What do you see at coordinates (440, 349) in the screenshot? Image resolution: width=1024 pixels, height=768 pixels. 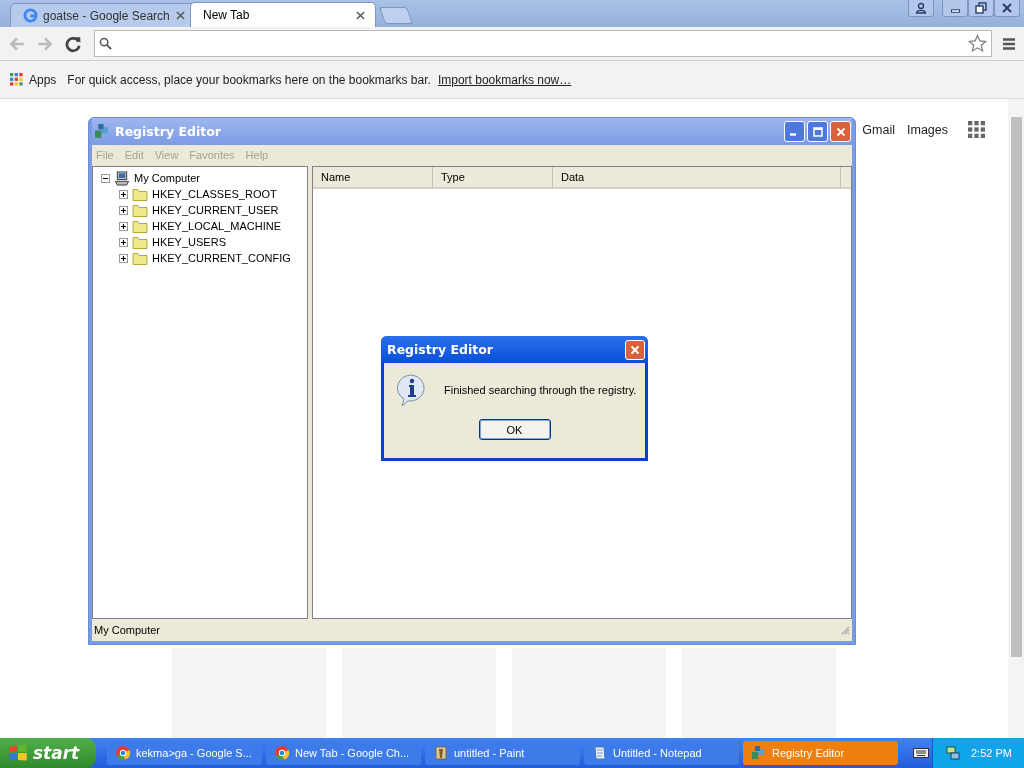 I see `dialog-title: Registry Editor` at bounding box center [440, 349].